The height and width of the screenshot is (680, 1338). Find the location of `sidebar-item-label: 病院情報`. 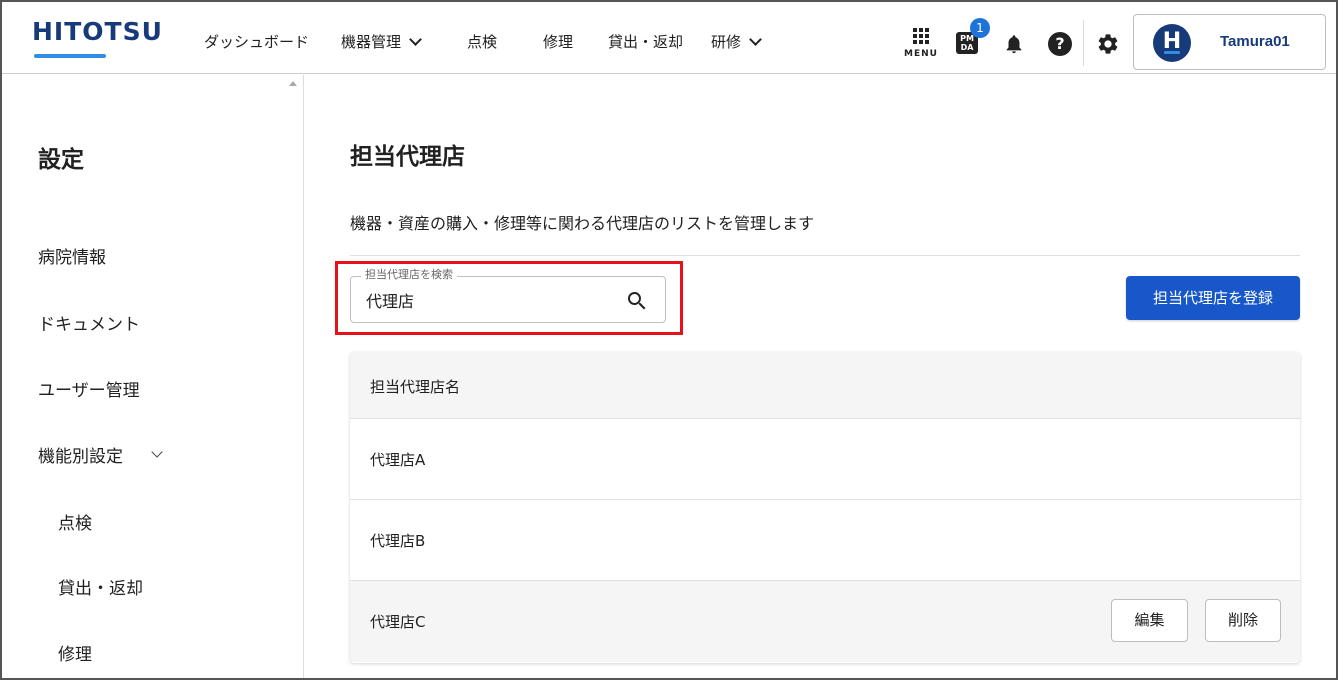

sidebar-item-label: 病院情報 is located at coordinates (72, 258).